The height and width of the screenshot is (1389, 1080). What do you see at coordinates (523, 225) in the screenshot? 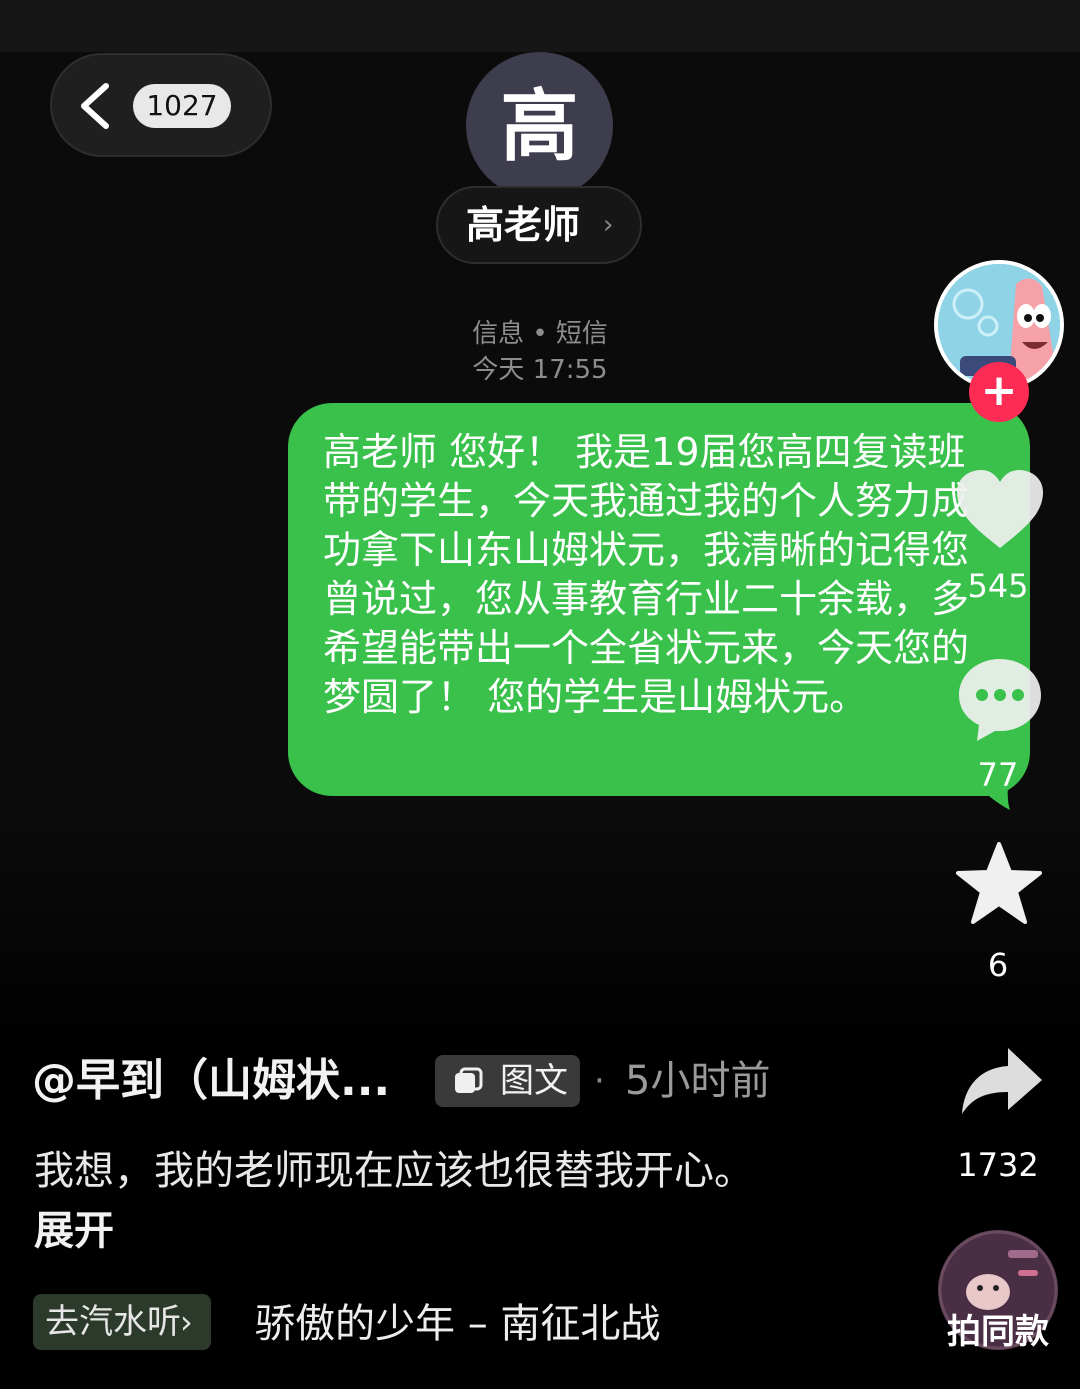
I see `contact-name: 高老师` at bounding box center [523, 225].